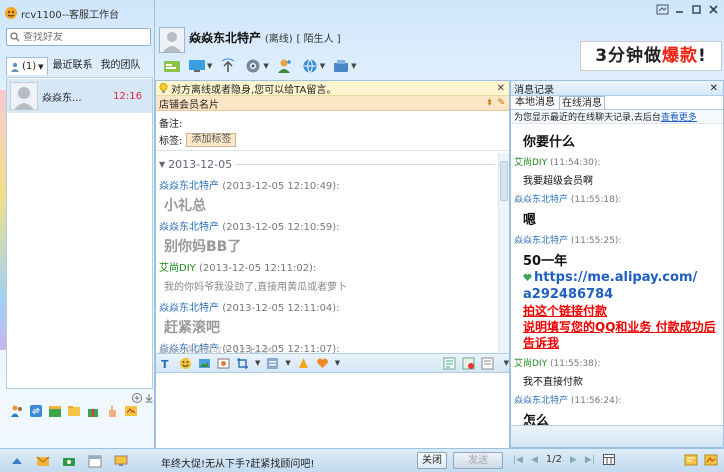  Describe the element at coordinates (200, 66) in the screenshot. I see `toolbar-screen: ▼` at that location.